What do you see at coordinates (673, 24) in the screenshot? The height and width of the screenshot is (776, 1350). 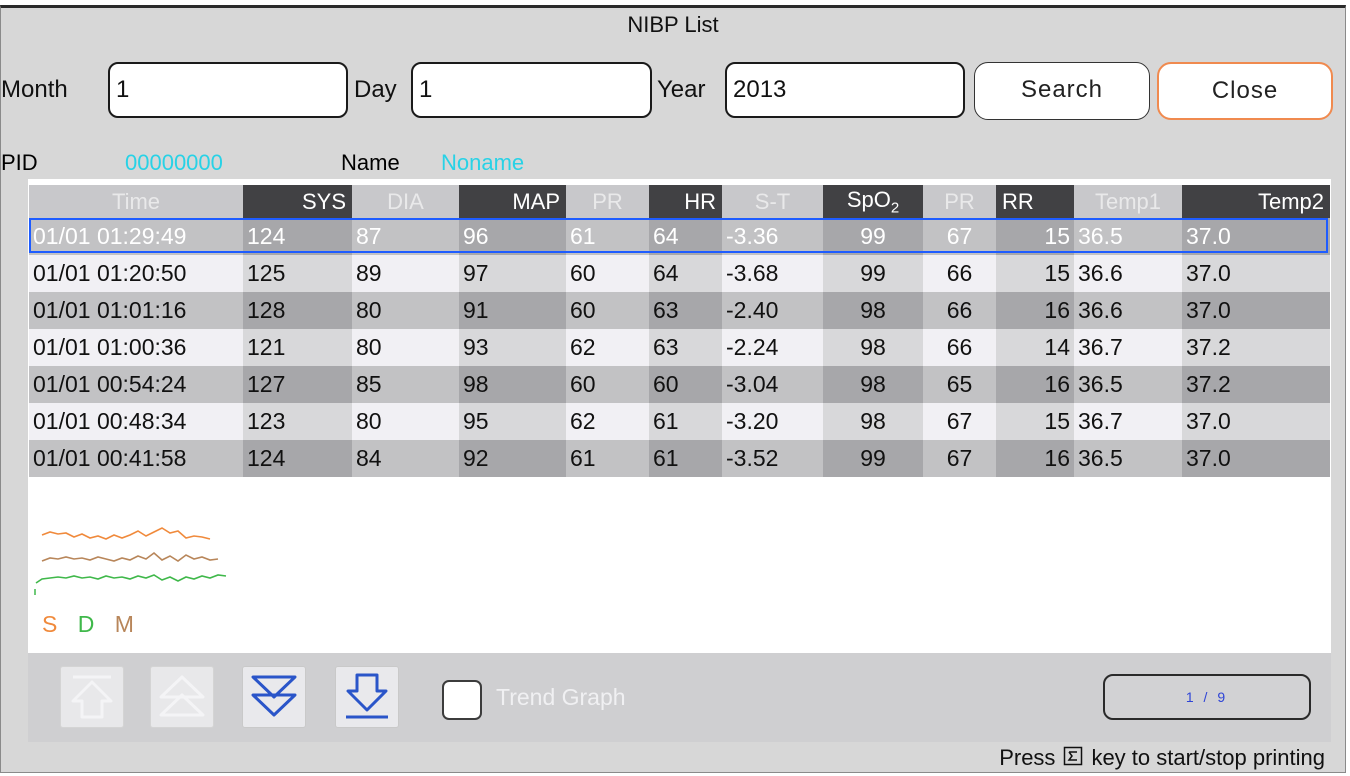 I see `window-title: NIBP List` at bounding box center [673, 24].